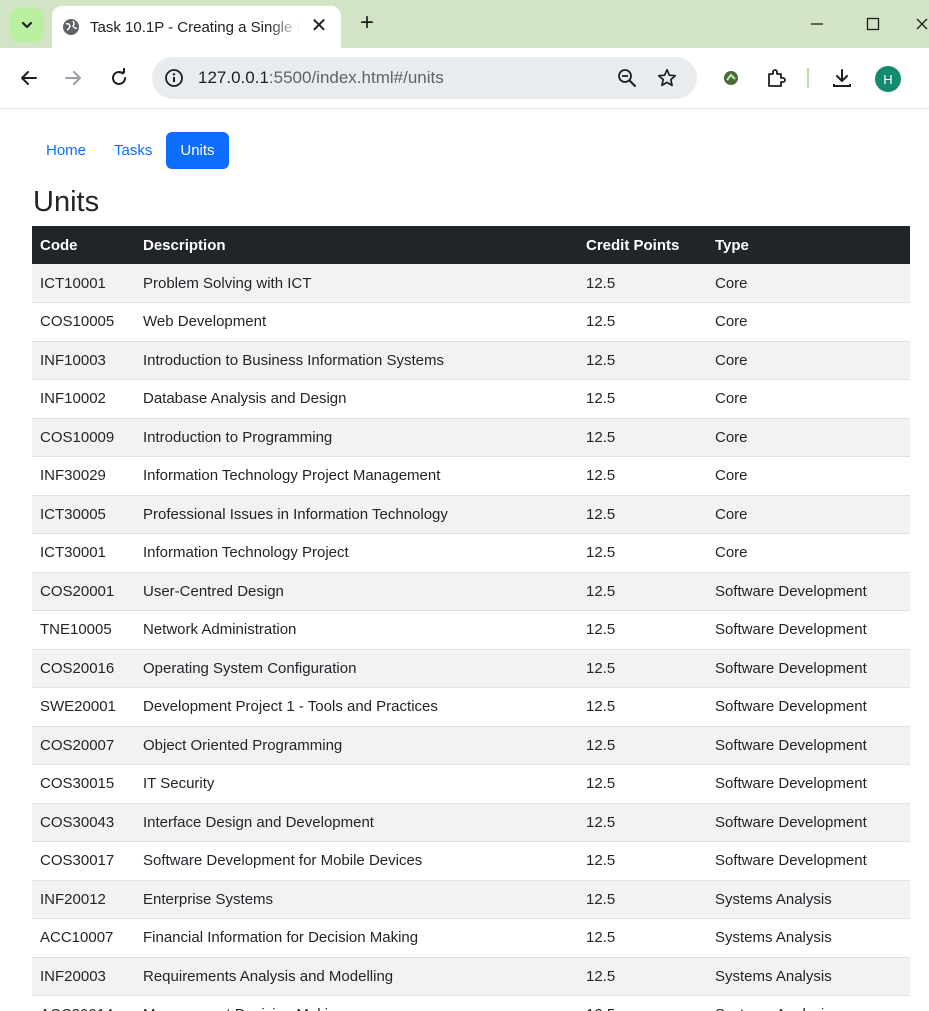 This screenshot has height=1011, width=929. Describe the element at coordinates (356, 1003) in the screenshot. I see `cell-description: Management Decision Making` at that location.